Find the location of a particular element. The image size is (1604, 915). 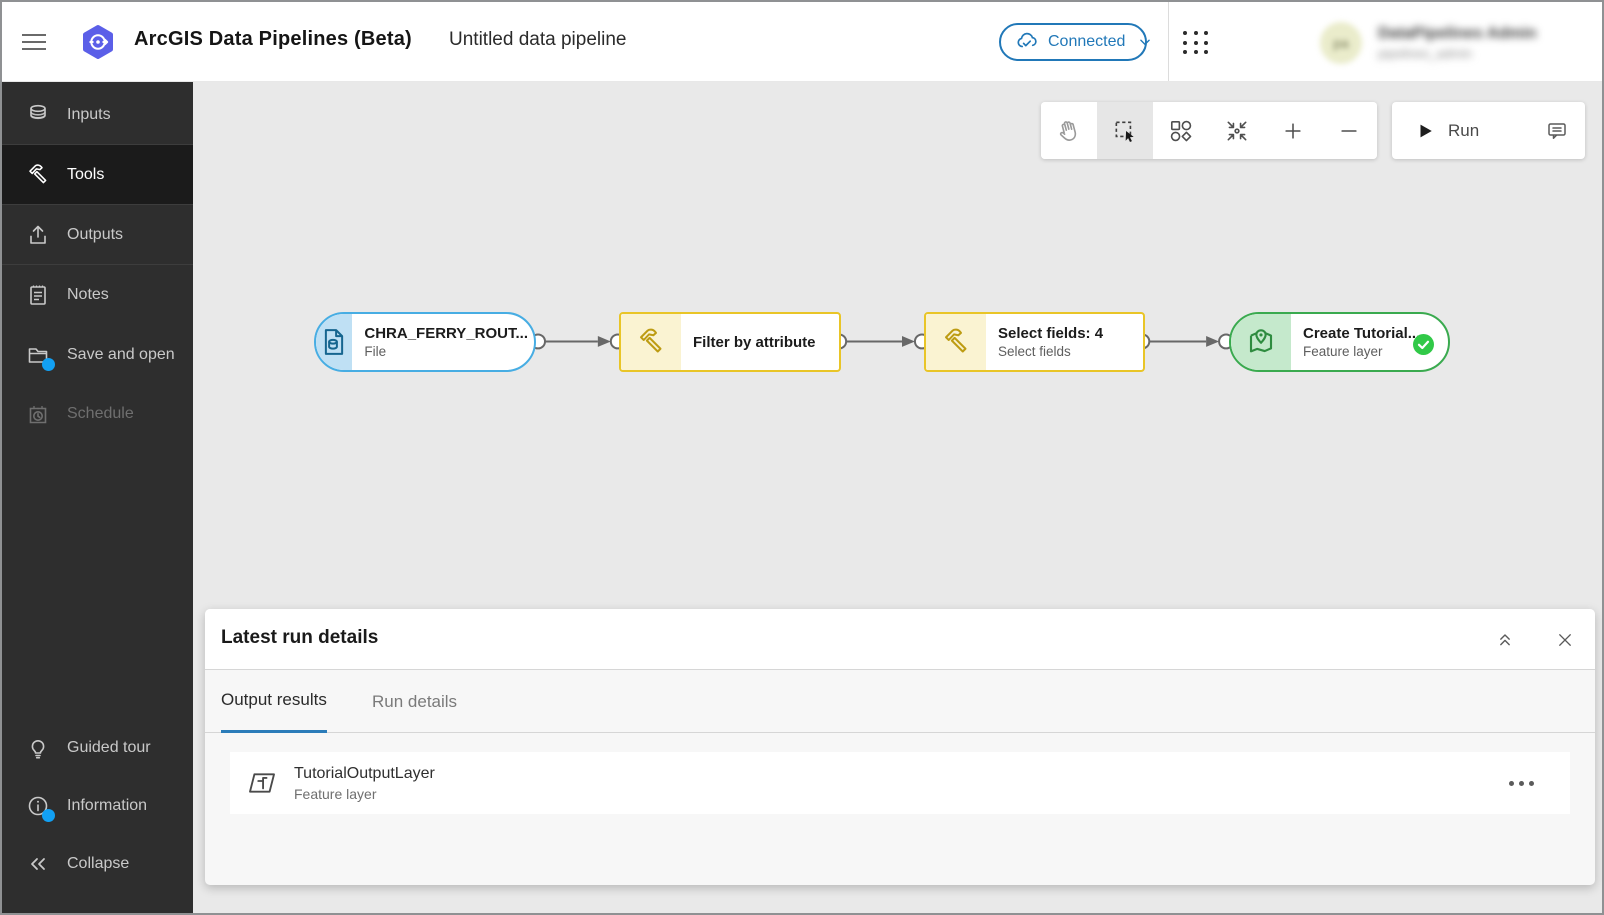

minus-icon is located at coordinates (1349, 131).